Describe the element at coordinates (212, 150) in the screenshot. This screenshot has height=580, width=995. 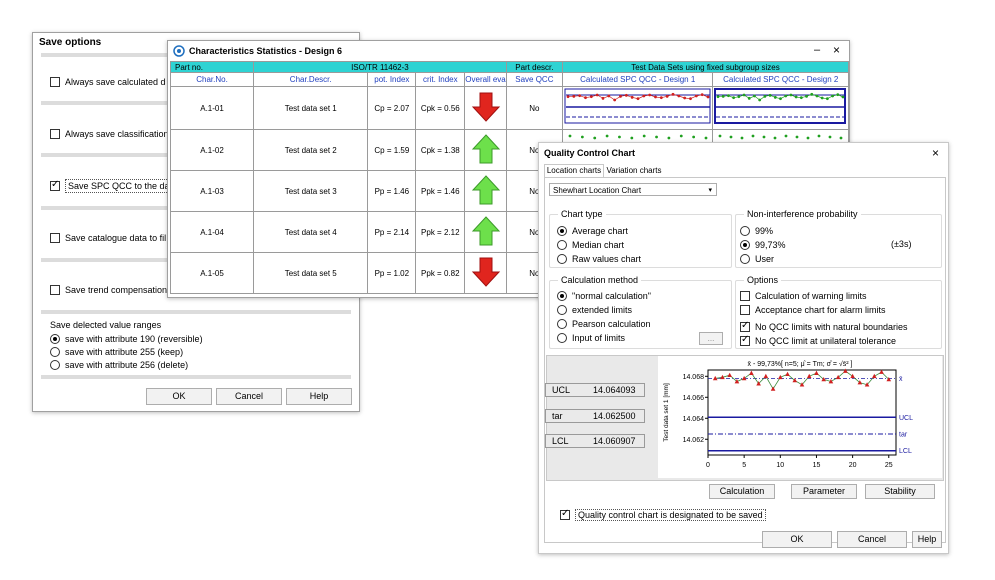
I see `char-no-cell: A.1-02` at that location.